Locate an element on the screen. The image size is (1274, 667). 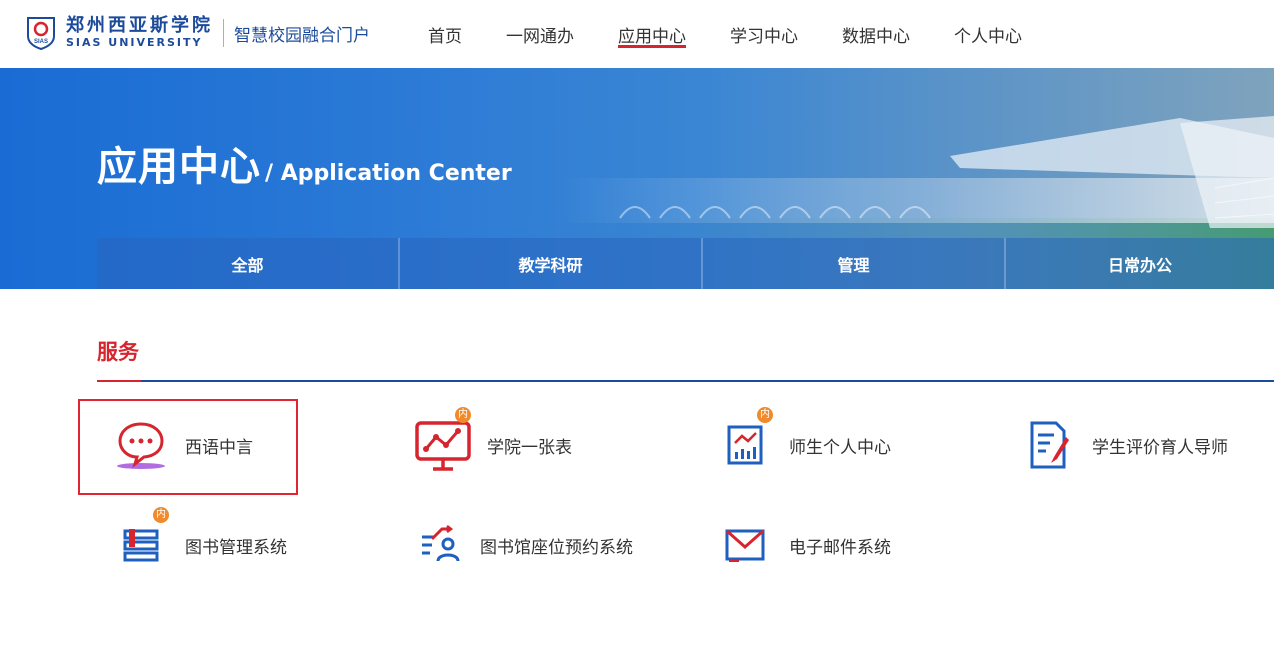
app-library-management: 内 图书管理系统 is located at coordinates (221, 545).